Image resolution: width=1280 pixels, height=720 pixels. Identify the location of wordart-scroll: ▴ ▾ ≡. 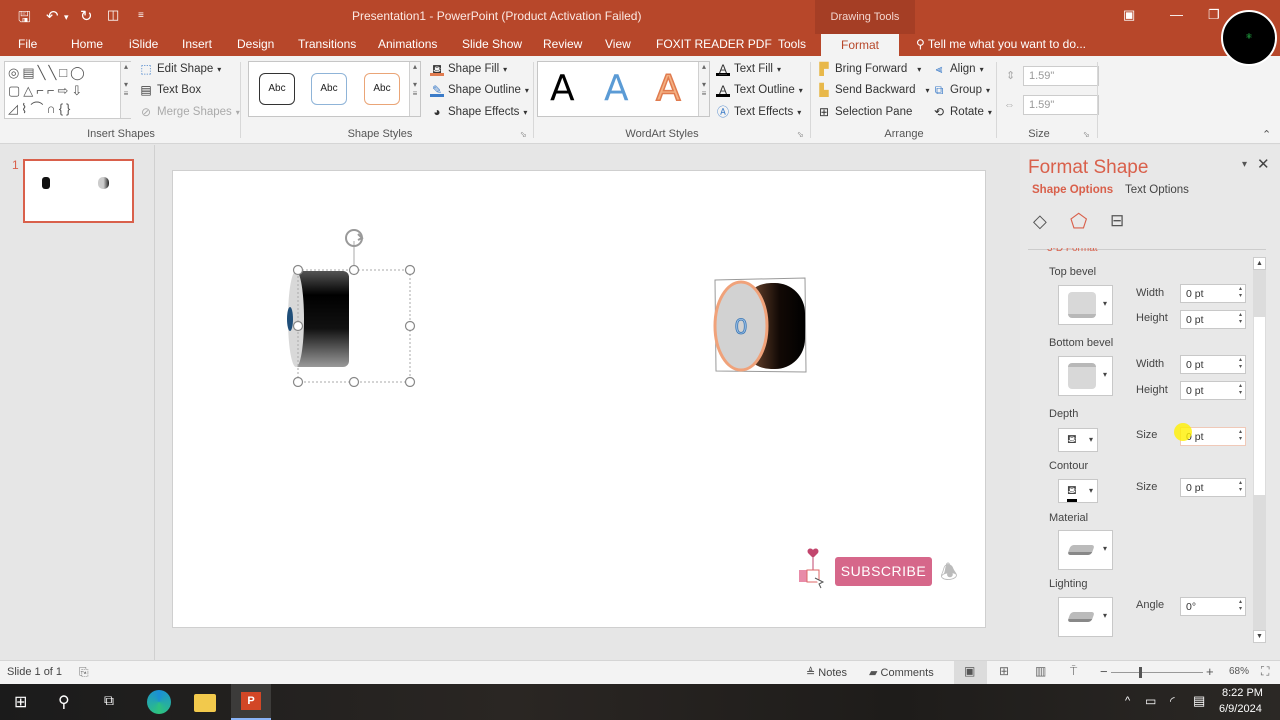
(703, 89).